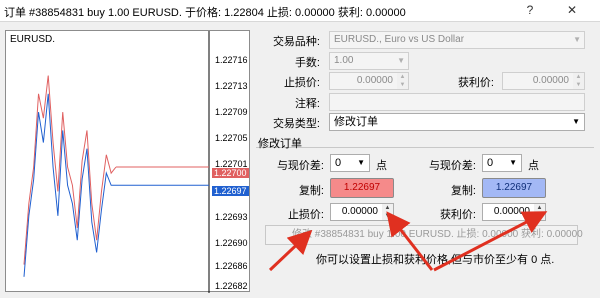 The image size is (600, 298). I want to click on symbol-select: EURUSD., Euro vs US Dollar ▼, so click(457, 40).